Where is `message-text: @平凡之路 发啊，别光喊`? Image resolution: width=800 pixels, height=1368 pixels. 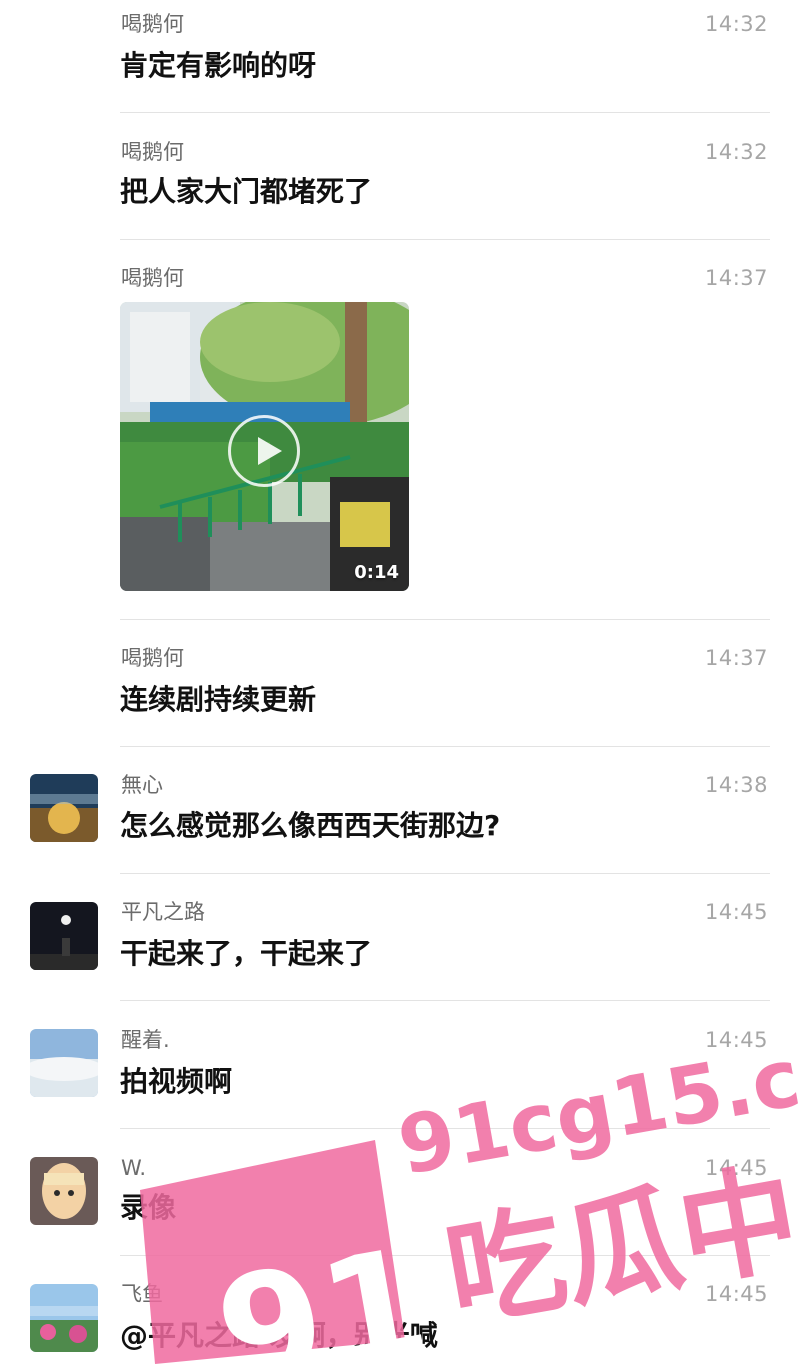
message-text: @平凡之路 发啊，别光喊 is located at coordinates (279, 1336).